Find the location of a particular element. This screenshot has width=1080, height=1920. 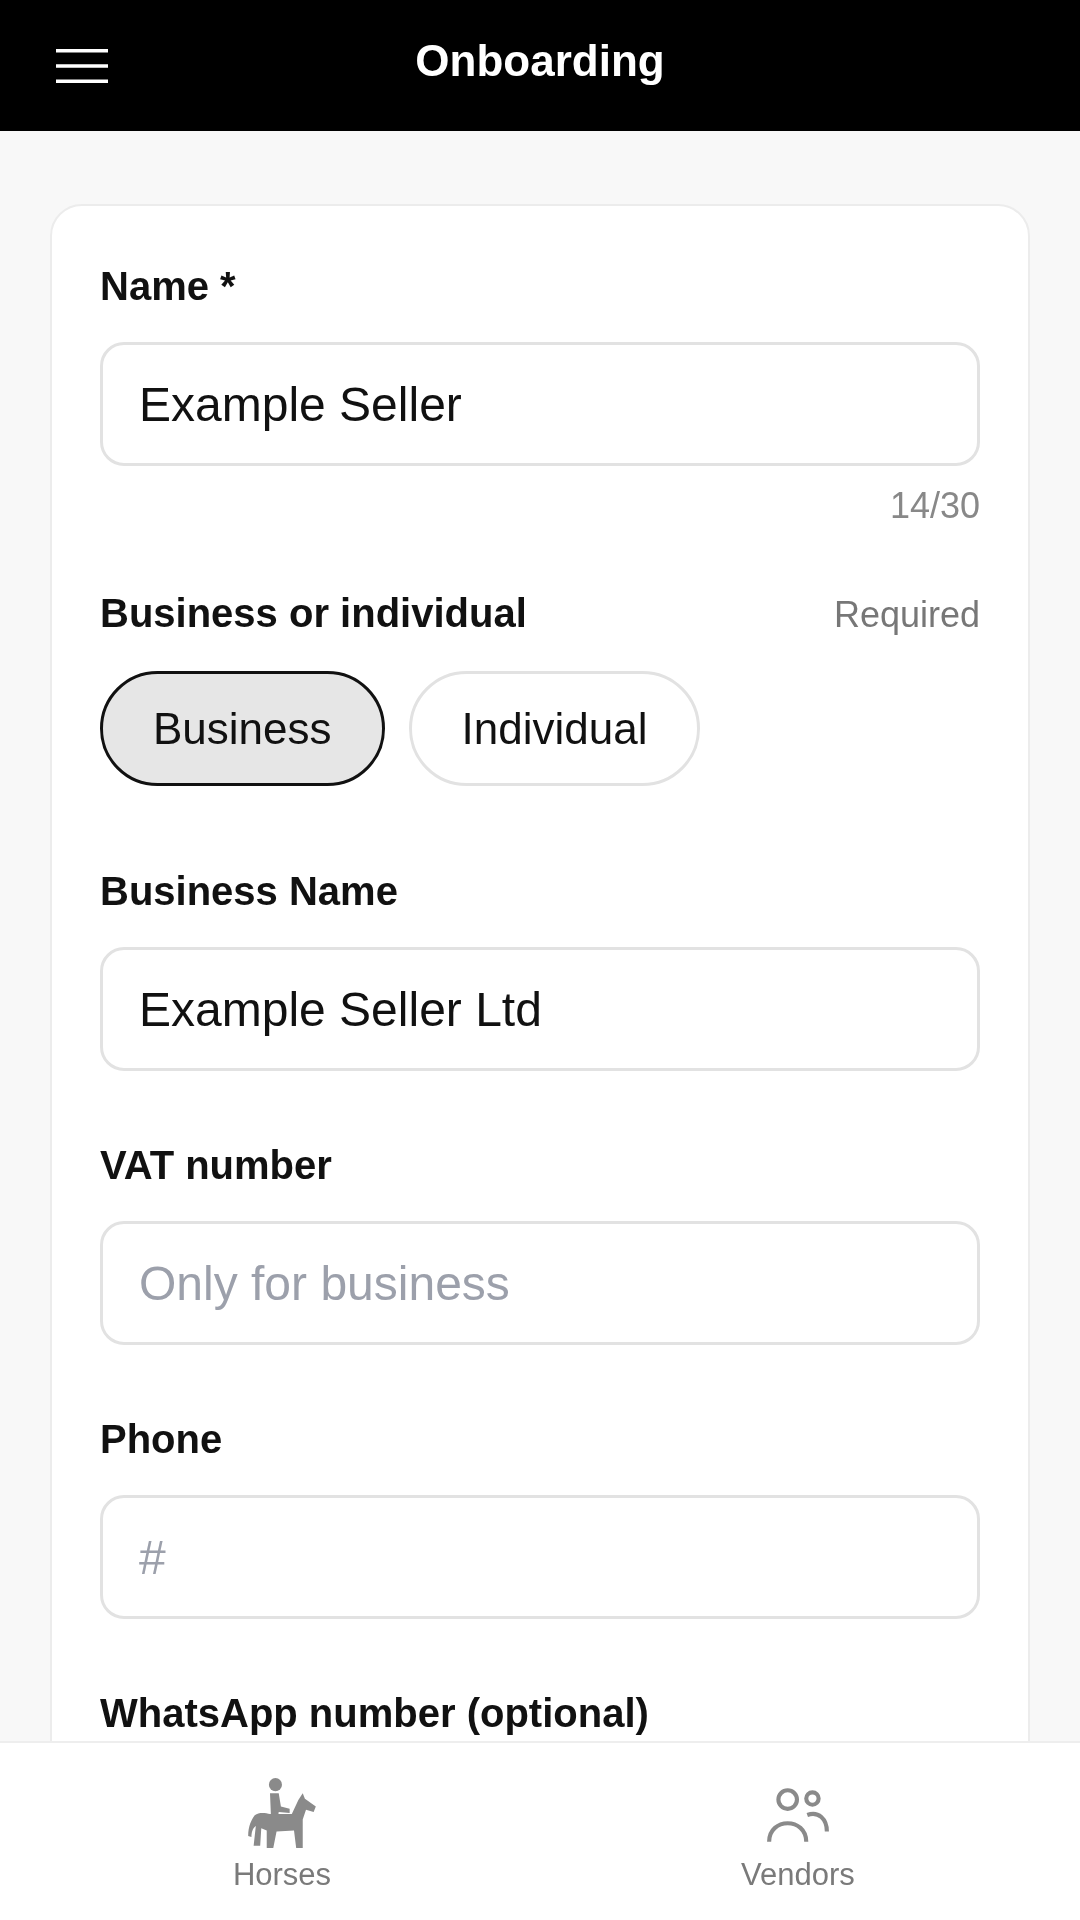

required-hint: Required is located at coordinates (906, 615).